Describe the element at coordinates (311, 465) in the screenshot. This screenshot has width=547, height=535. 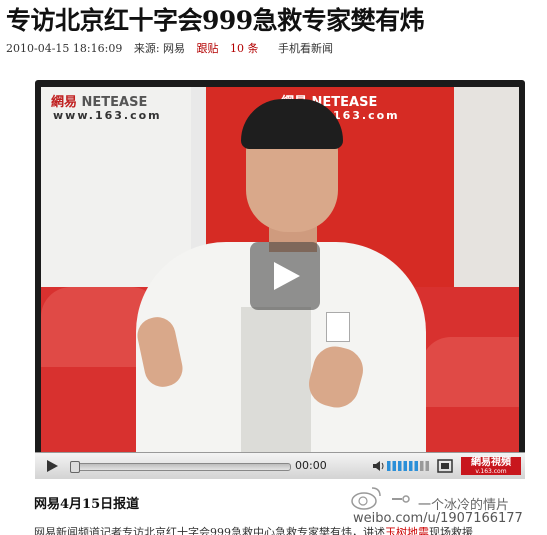
I see `playback-time: 00:00` at that location.